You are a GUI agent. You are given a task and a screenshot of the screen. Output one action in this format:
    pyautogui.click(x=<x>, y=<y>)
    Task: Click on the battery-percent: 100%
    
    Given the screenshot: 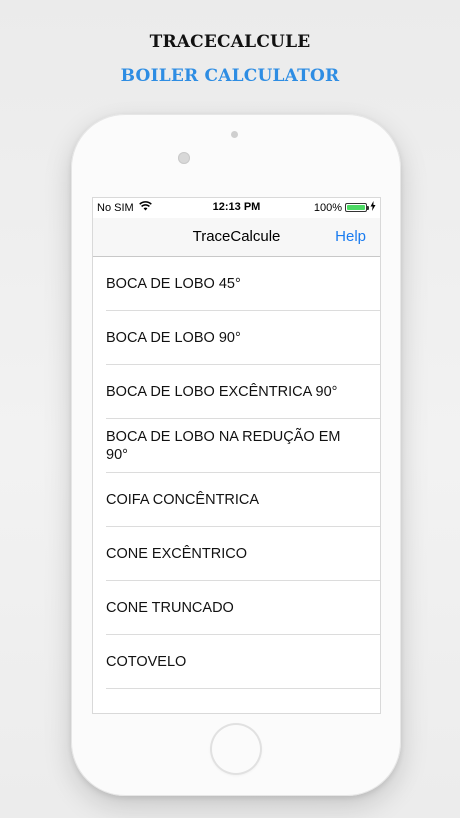 What is the action you would take?
    pyautogui.click(x=327, y=207)
    